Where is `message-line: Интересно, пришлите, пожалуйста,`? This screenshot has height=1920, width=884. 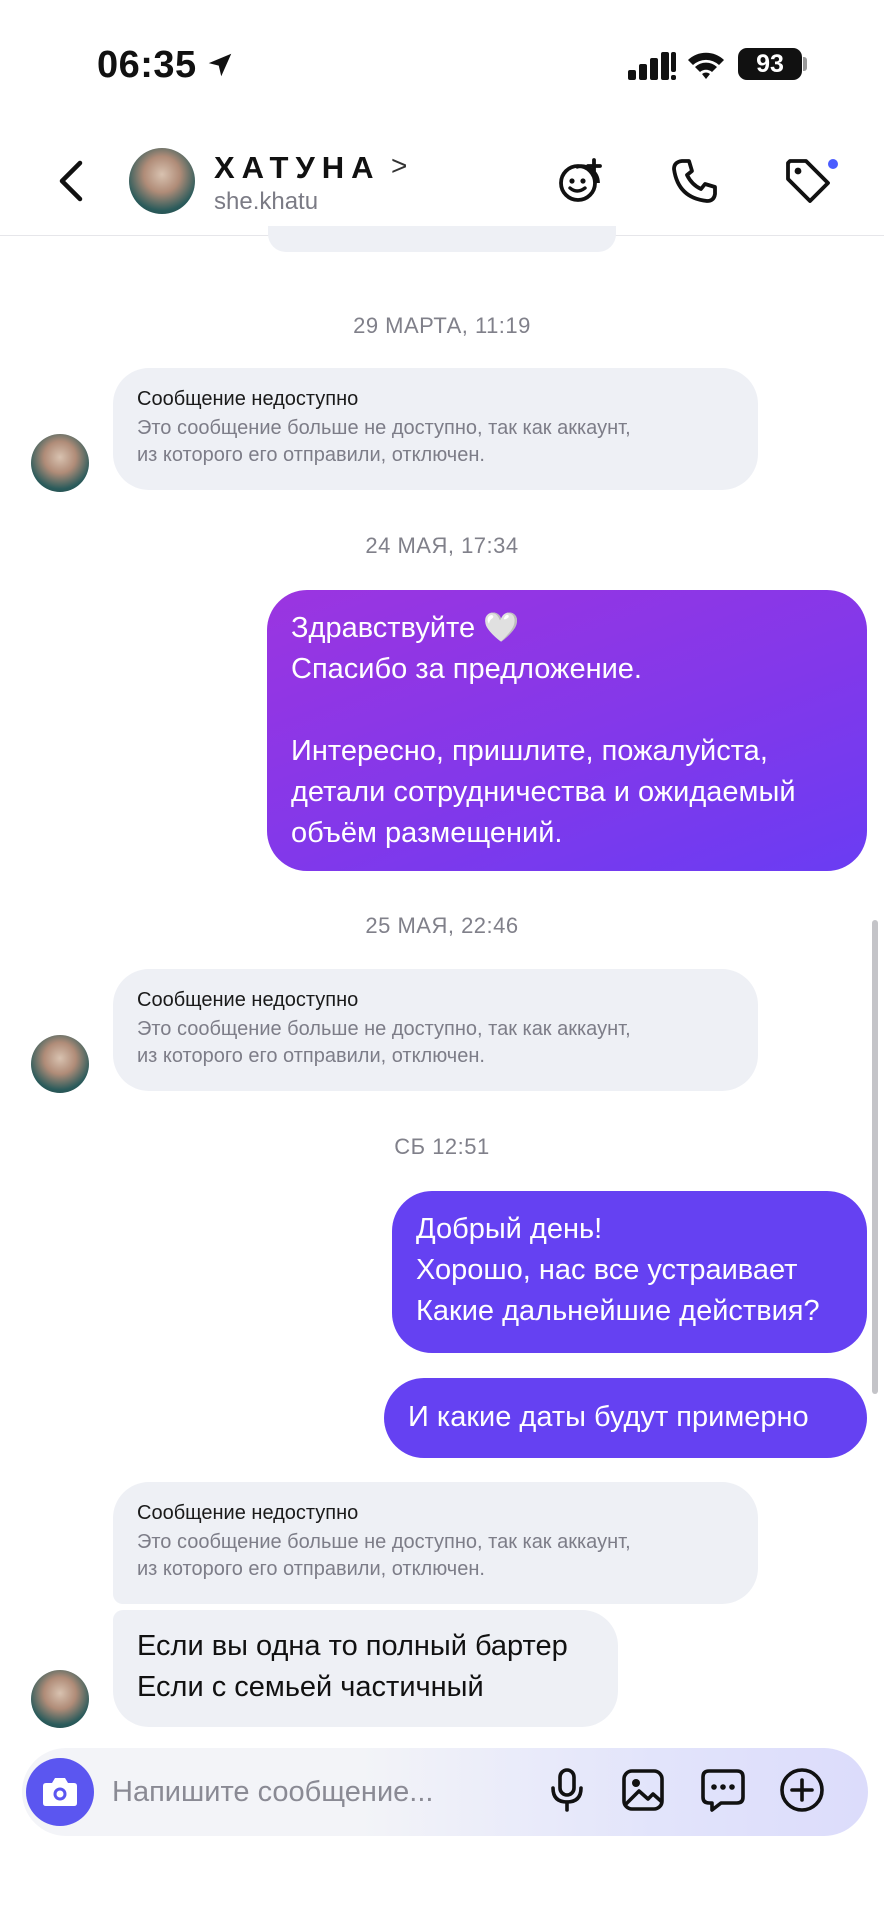 message-line: Интересно, пришлите, пожалуйста, is located at coordinates (529, 751).